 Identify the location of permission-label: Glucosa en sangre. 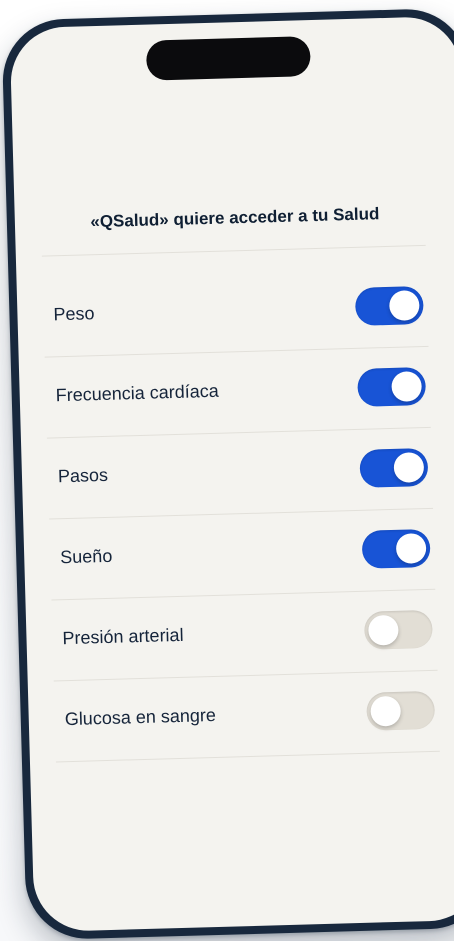
(140, 717).